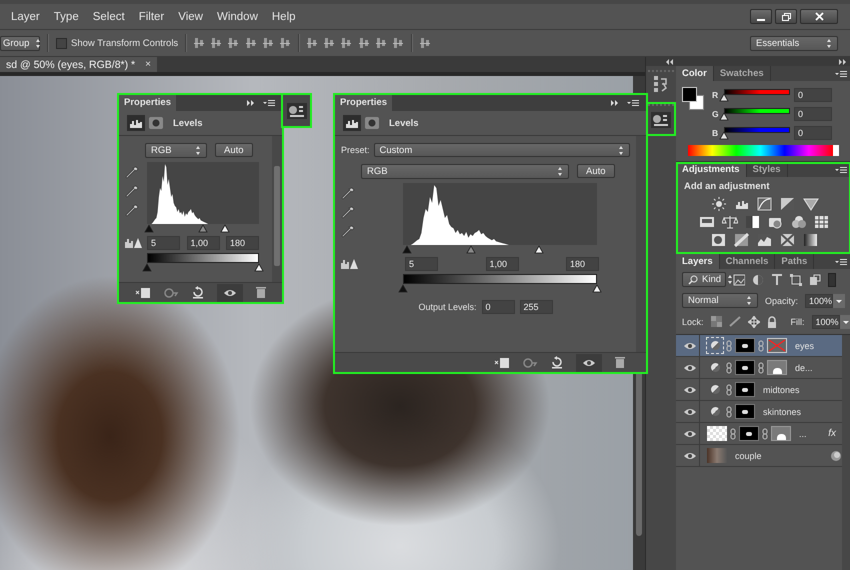 This screenshot has width=850, height=570. What do you see at coordinates (695, 73) in the screenshot?
I see `panel-tab: Color` at bounding box center [695, 73].